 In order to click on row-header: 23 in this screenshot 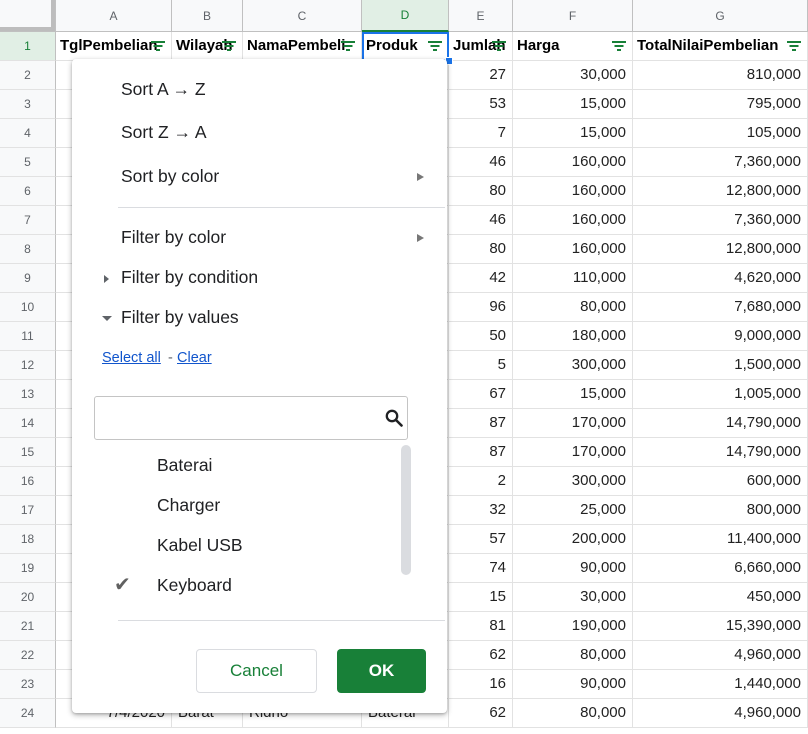, I will do `click(28, 684)`.